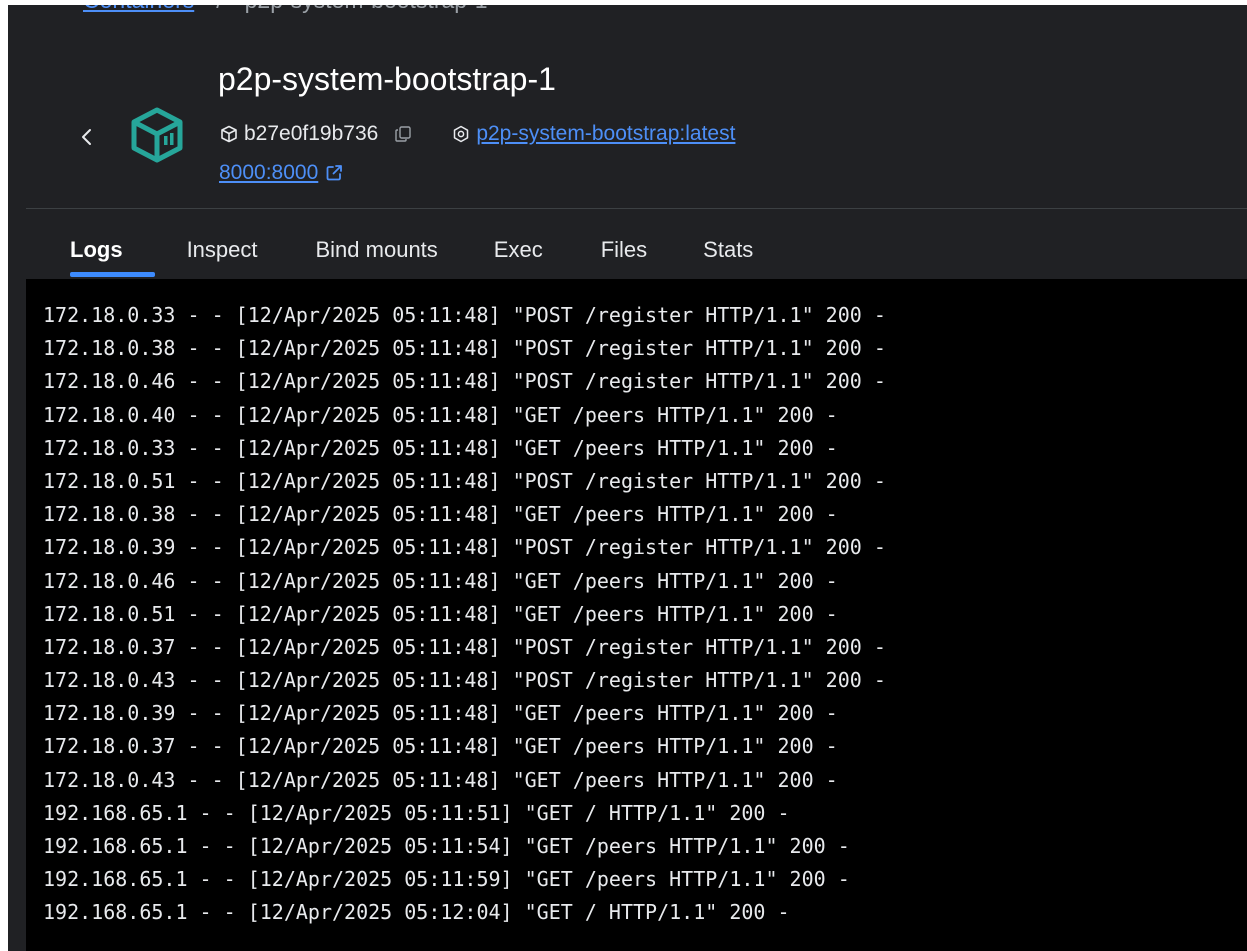  I want to click on tab-exec: Exec, so click(514, 254).